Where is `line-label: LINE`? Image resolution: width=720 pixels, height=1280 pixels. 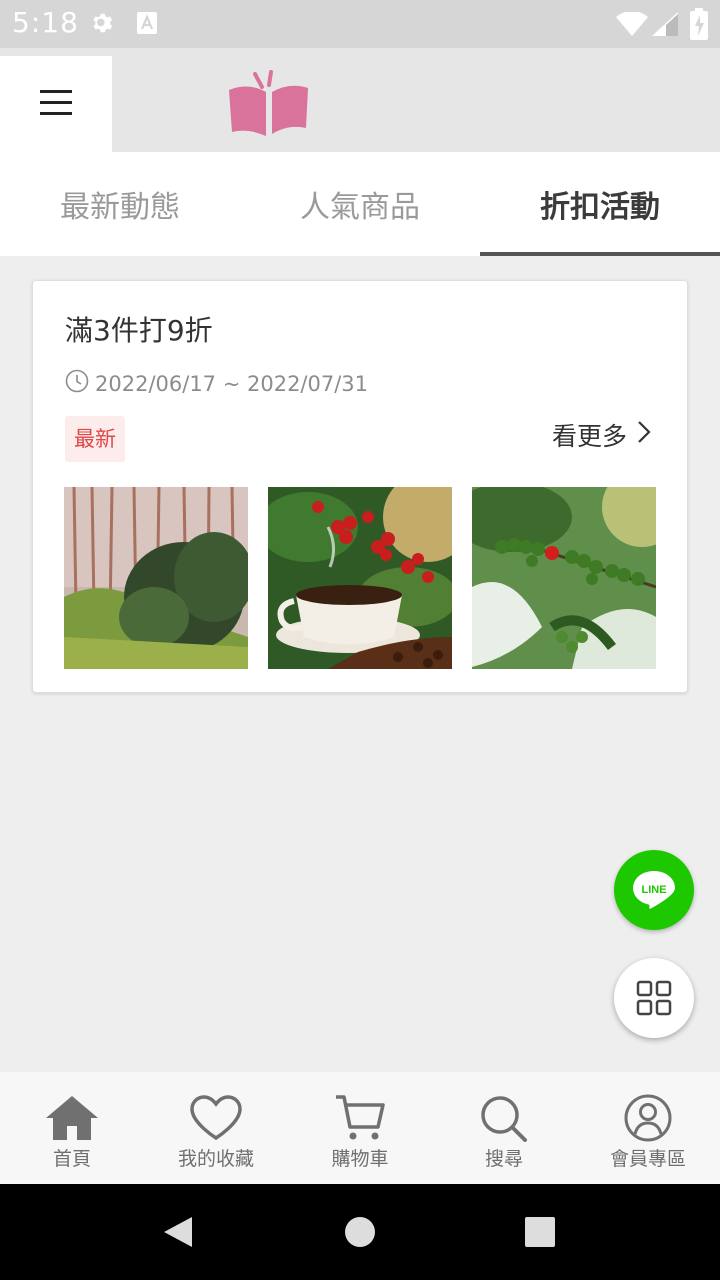 line-label: LINE is located at coordinates (653, 890).